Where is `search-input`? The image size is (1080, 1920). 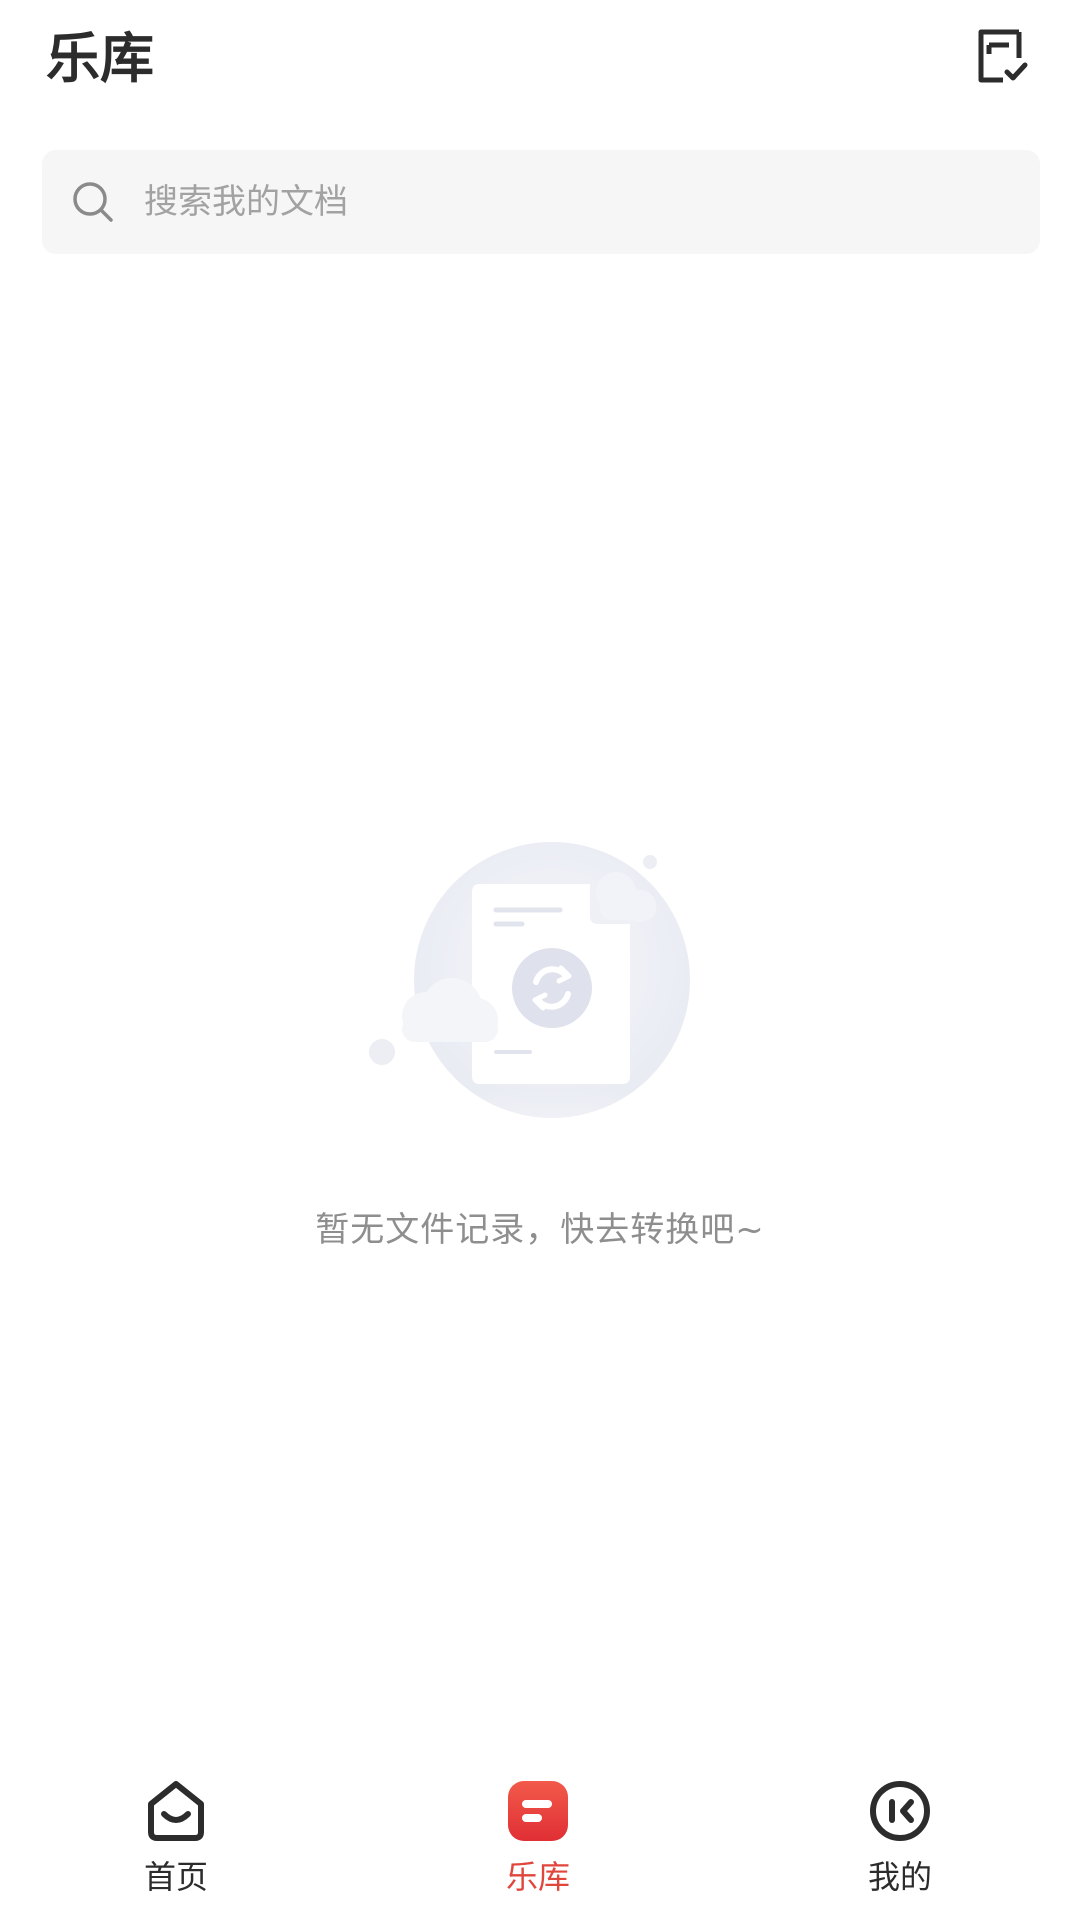
search-input is located at coordinates (574, 202).